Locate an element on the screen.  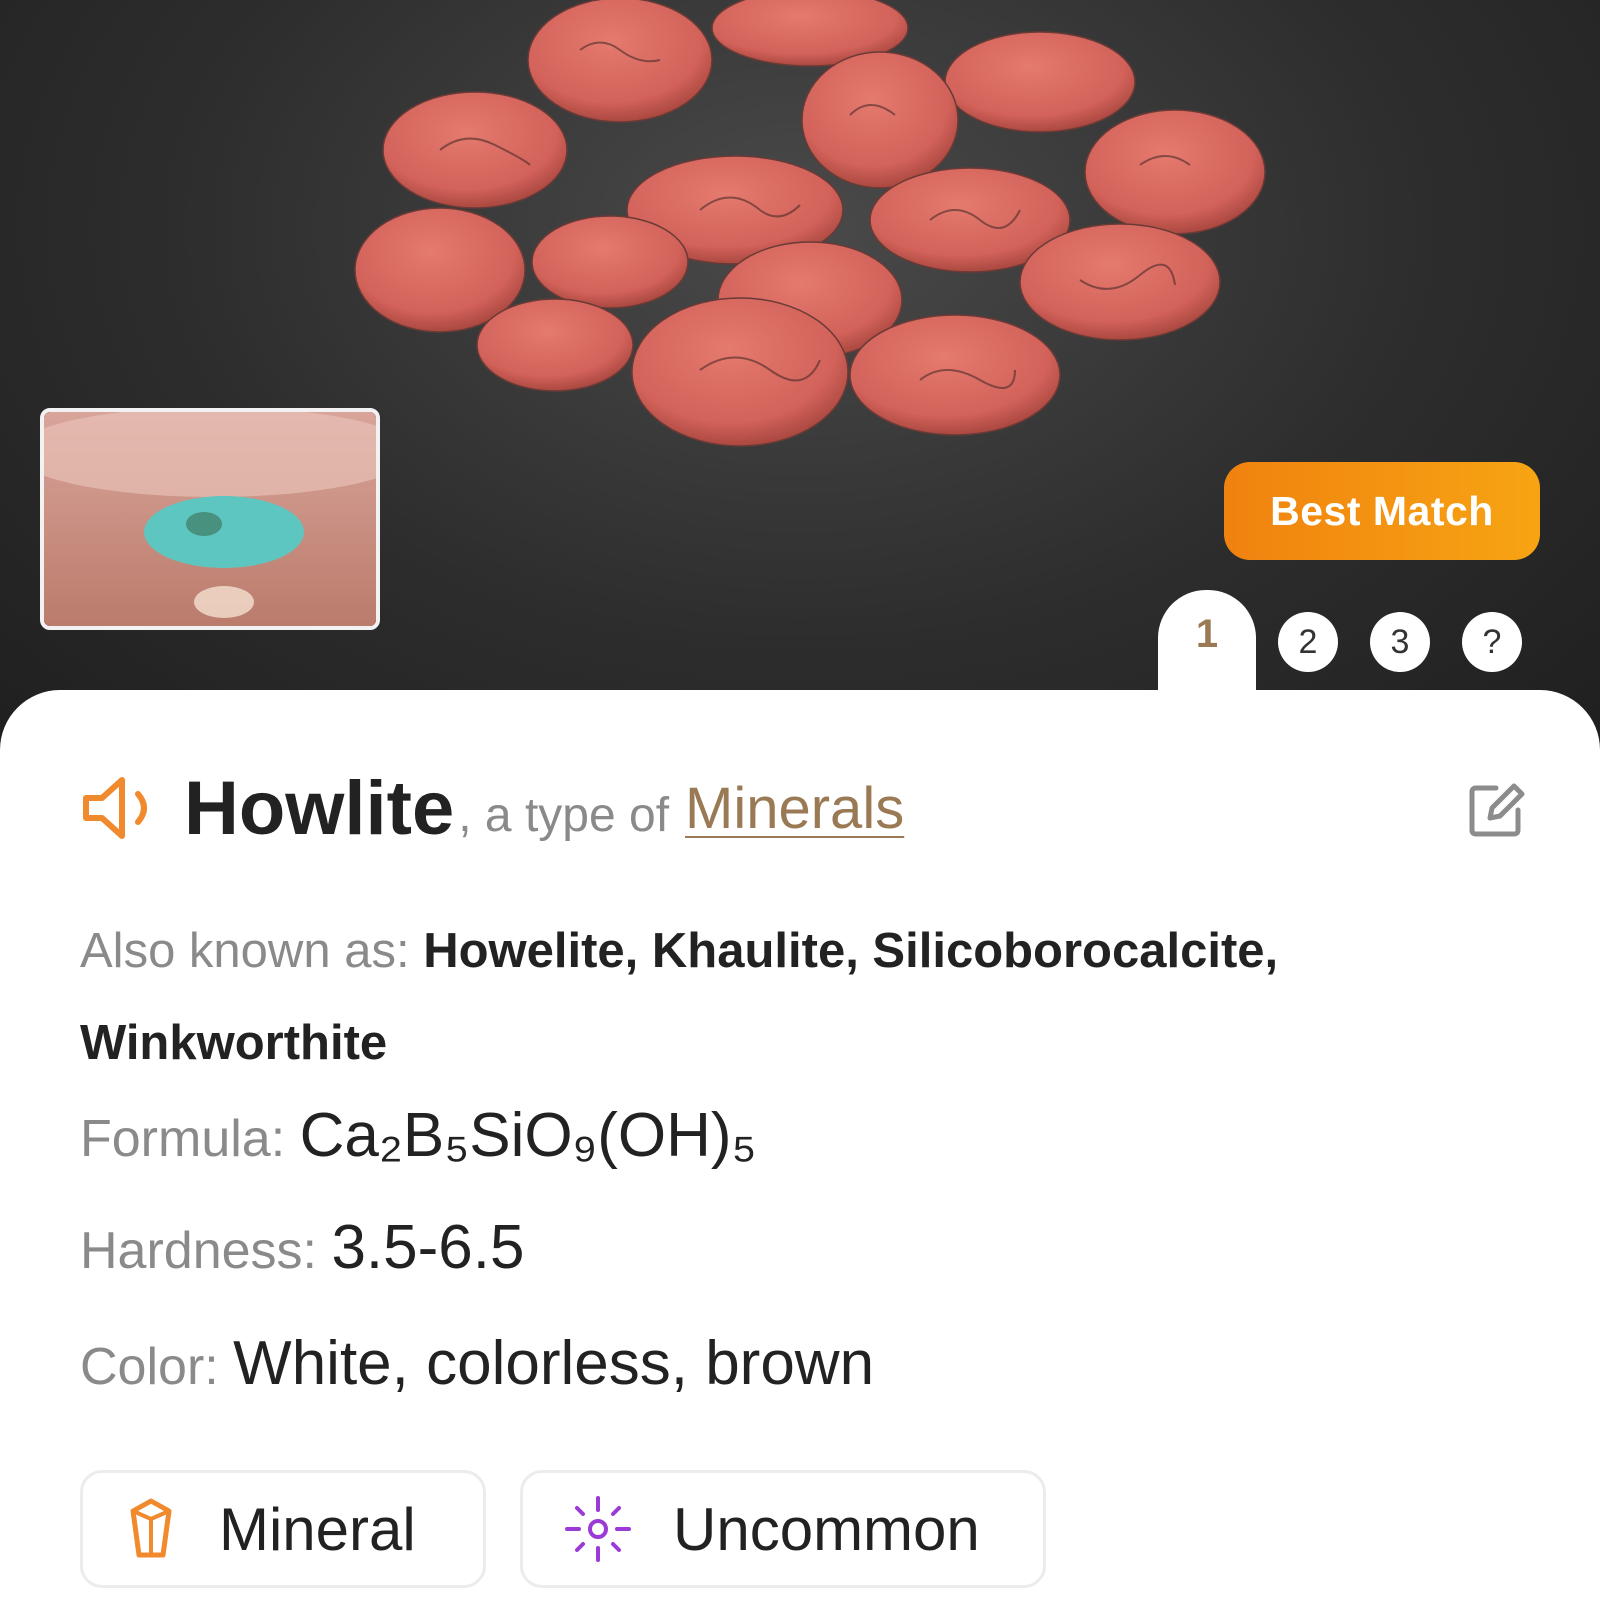
hardness-row: Hardness: 3.5-6.5 is located at coordinates (790, 1247).